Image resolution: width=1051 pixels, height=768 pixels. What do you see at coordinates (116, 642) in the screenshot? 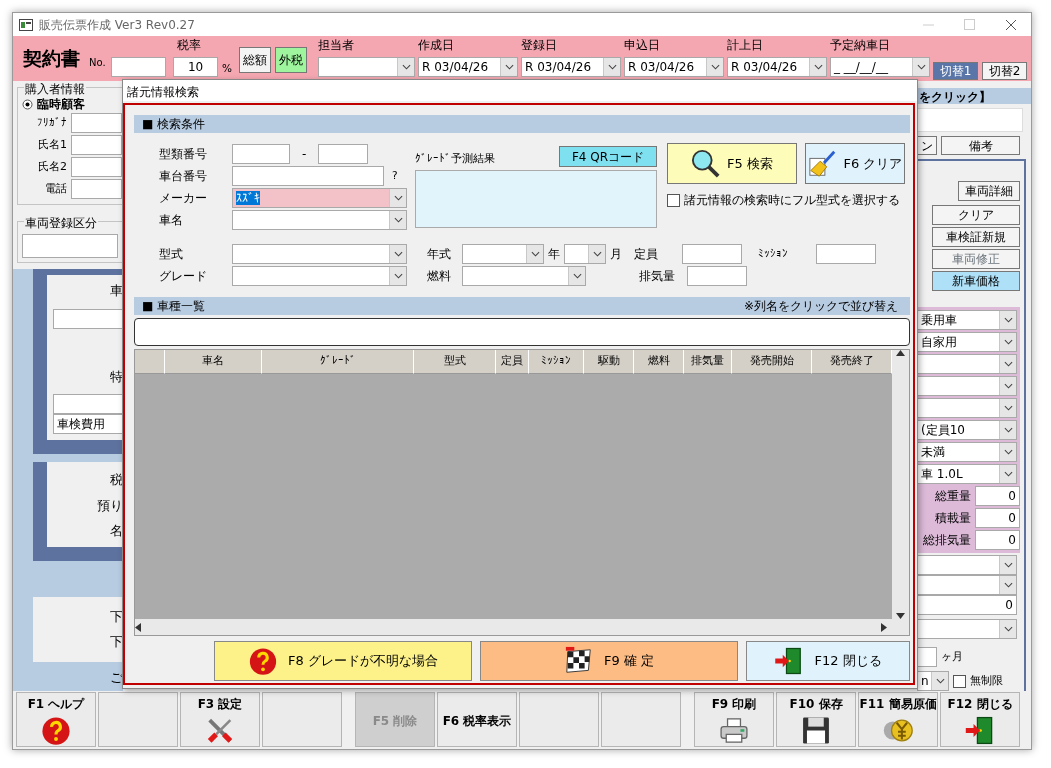
I see `field-label: 下` at bounding box center [116, 642].